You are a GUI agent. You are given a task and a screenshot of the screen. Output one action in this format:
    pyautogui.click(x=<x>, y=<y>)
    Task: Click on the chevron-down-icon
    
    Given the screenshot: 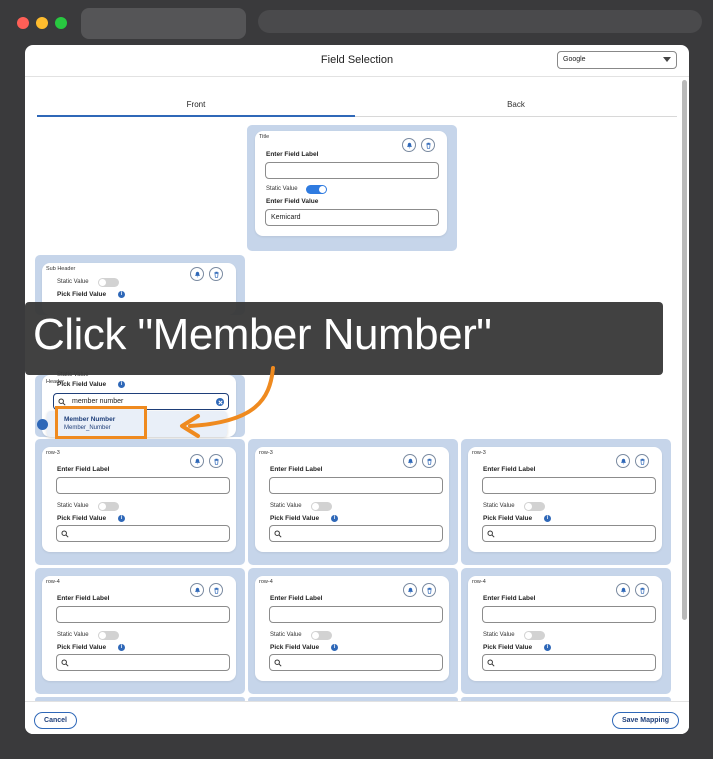 What is the action you would take?
    pyautogui.click(x=667, y=59)
    